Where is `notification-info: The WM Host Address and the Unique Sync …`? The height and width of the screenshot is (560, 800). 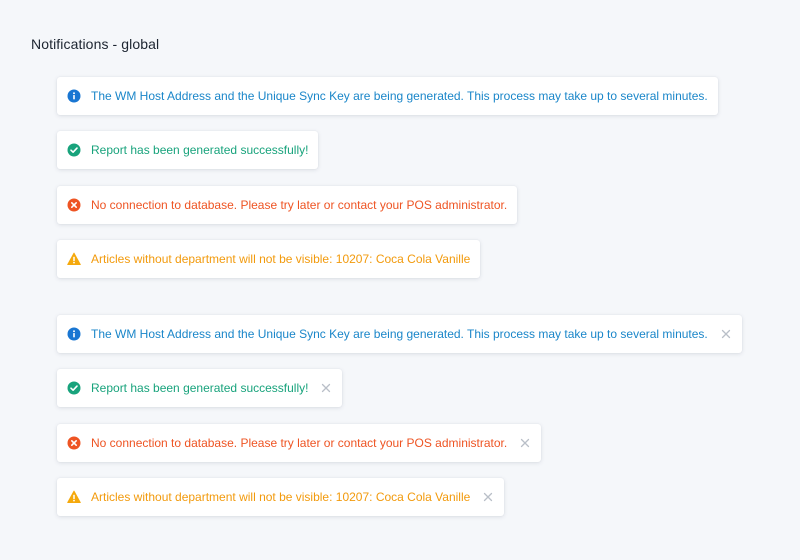
notification-info: The WM Host Address and the Unique Sync … is located at coordinates (387, 96).